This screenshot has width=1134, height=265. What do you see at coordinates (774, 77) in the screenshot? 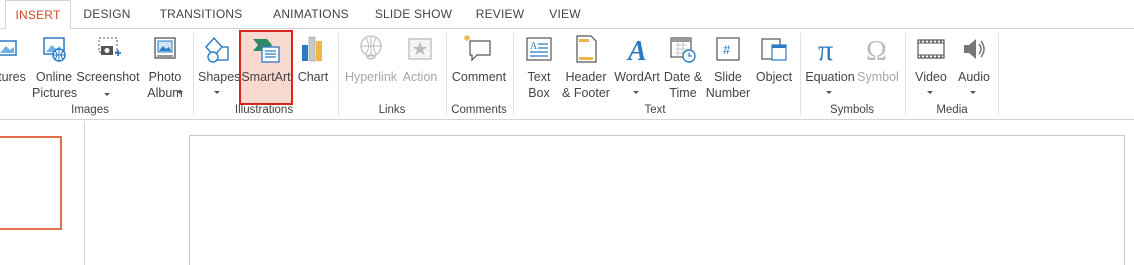
I see `object-label: Object` at bounding box center [774, 77].